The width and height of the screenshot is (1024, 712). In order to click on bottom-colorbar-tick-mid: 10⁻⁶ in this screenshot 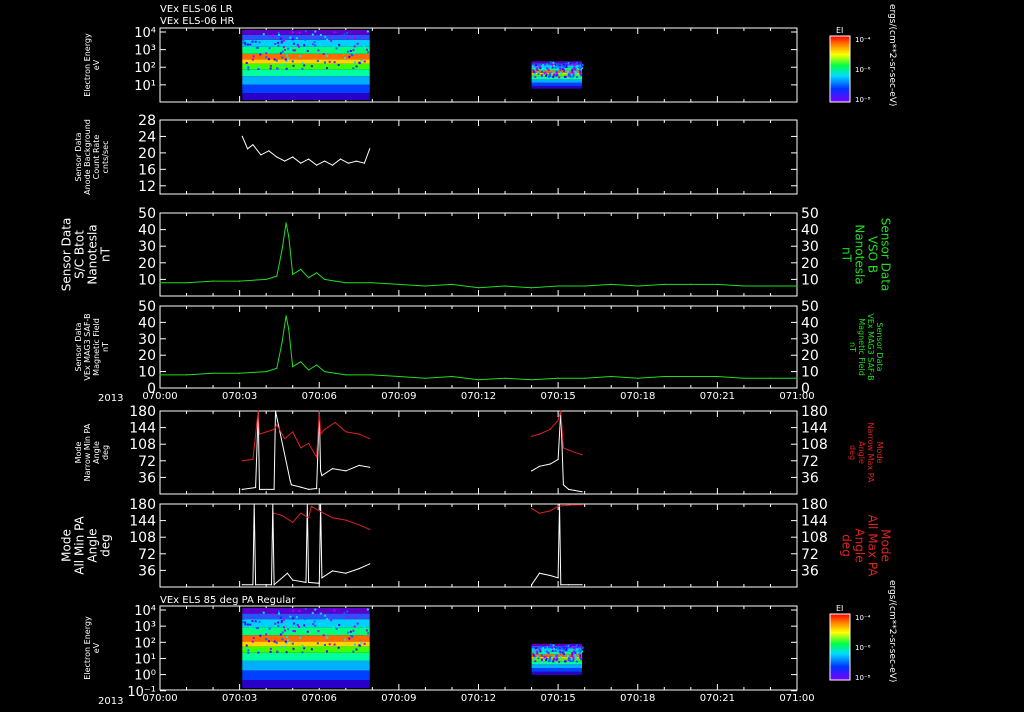, I will do `click(863, 648)`.